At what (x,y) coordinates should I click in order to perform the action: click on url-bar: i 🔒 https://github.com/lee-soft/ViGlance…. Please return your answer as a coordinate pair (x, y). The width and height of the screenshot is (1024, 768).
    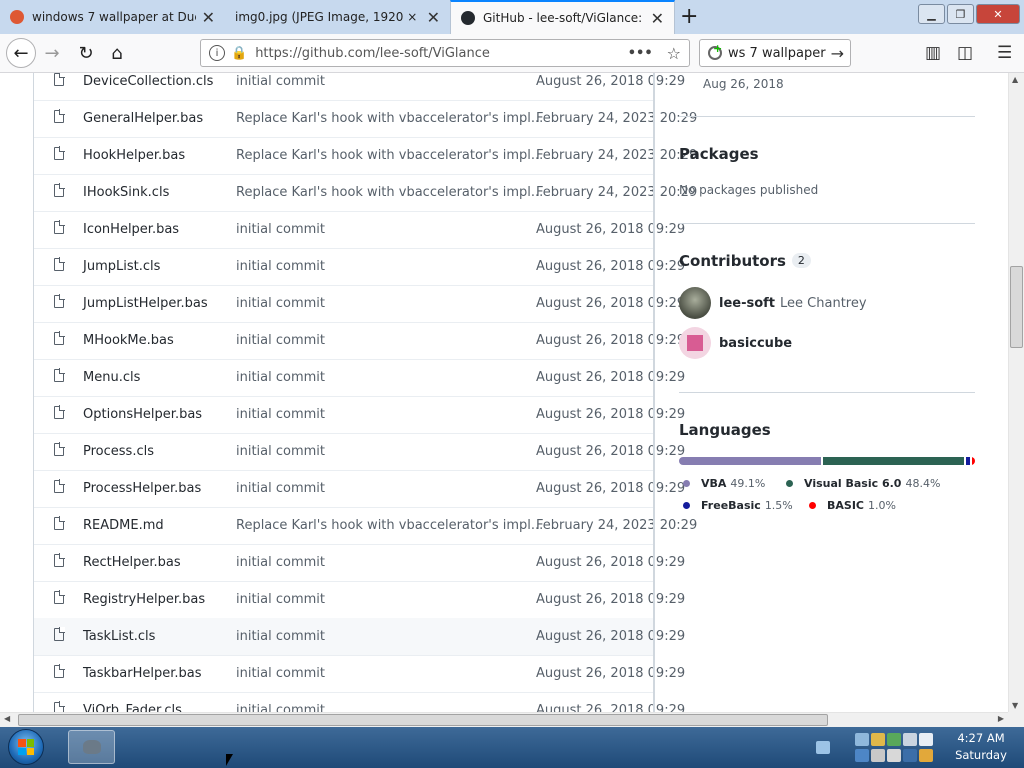
    Looking at the image, I should click on (445, 53).